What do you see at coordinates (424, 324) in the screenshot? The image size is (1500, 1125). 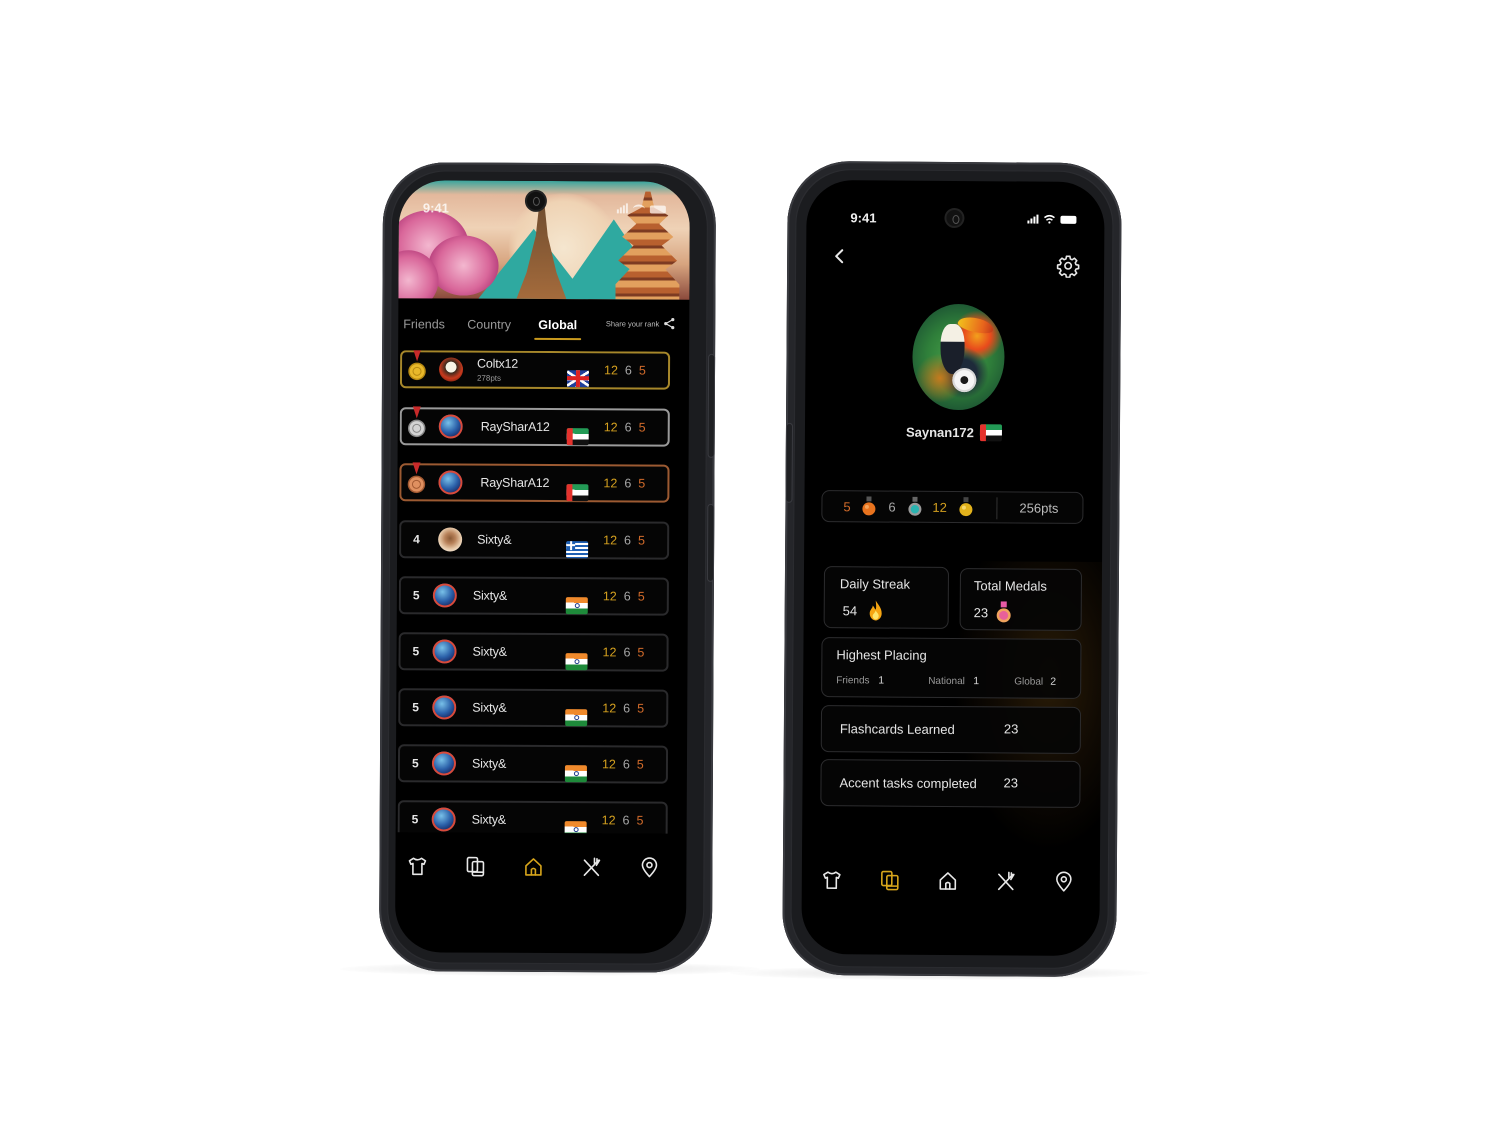 I see `tab-friends: Friends` at bounding box center [424, 324].